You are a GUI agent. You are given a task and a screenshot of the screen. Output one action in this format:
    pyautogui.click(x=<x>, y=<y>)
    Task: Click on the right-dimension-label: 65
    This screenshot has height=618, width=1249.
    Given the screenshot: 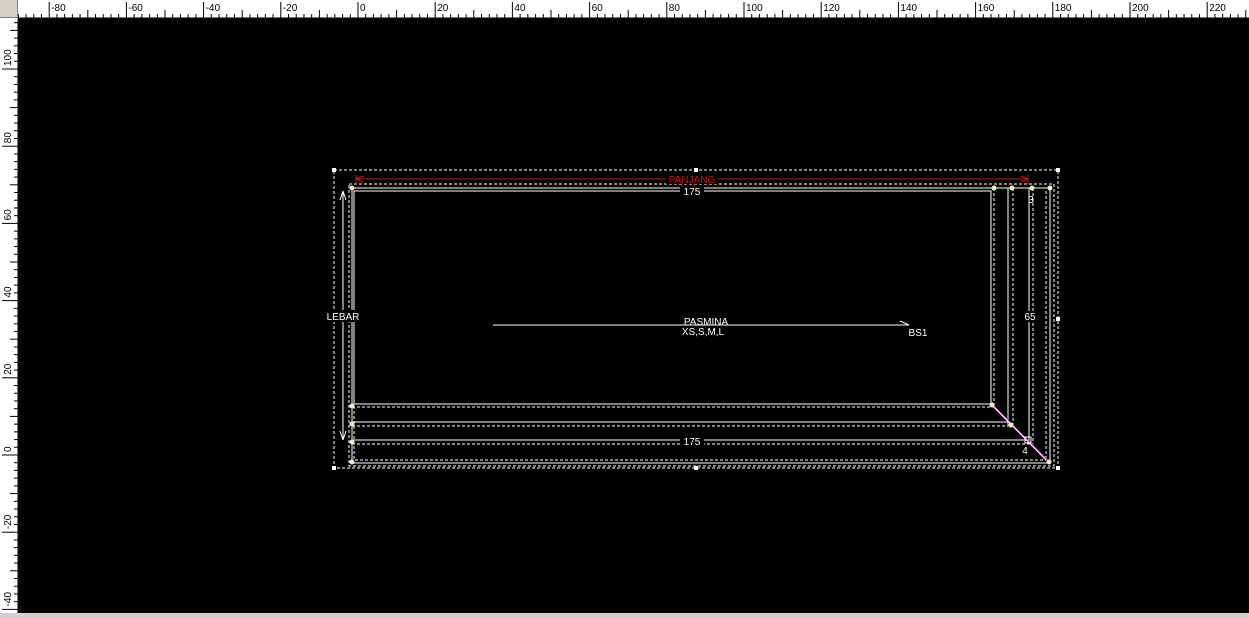 What is the action you would take?
    pyautogui.click(x=1030, y=317)
    